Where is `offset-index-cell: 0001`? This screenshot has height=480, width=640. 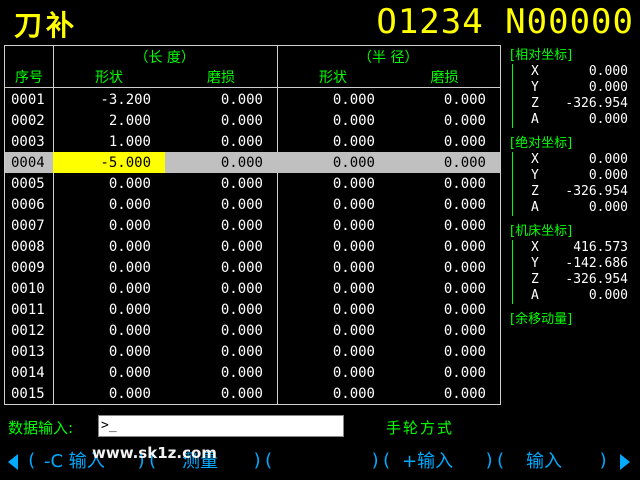
offset-index-cell: 0001 is located at coordinates (28, 99).